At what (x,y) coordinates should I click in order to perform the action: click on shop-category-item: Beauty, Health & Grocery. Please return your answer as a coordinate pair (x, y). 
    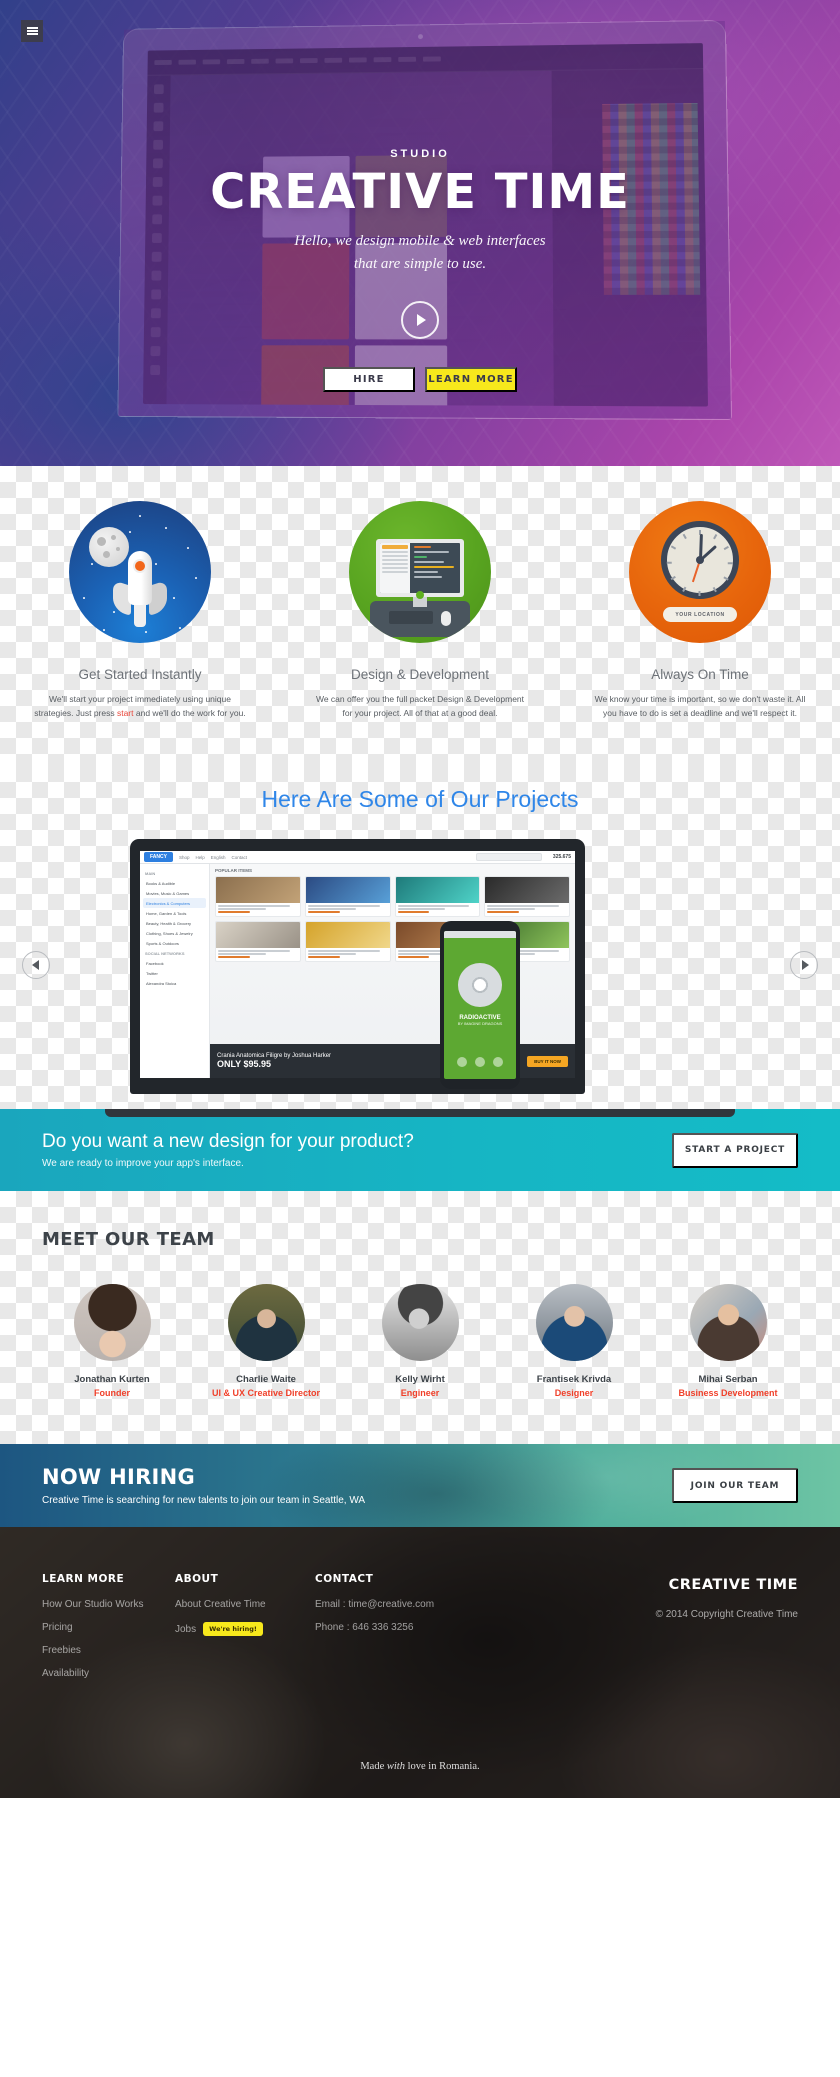
    Looking at the image, I should click on (174, 923).